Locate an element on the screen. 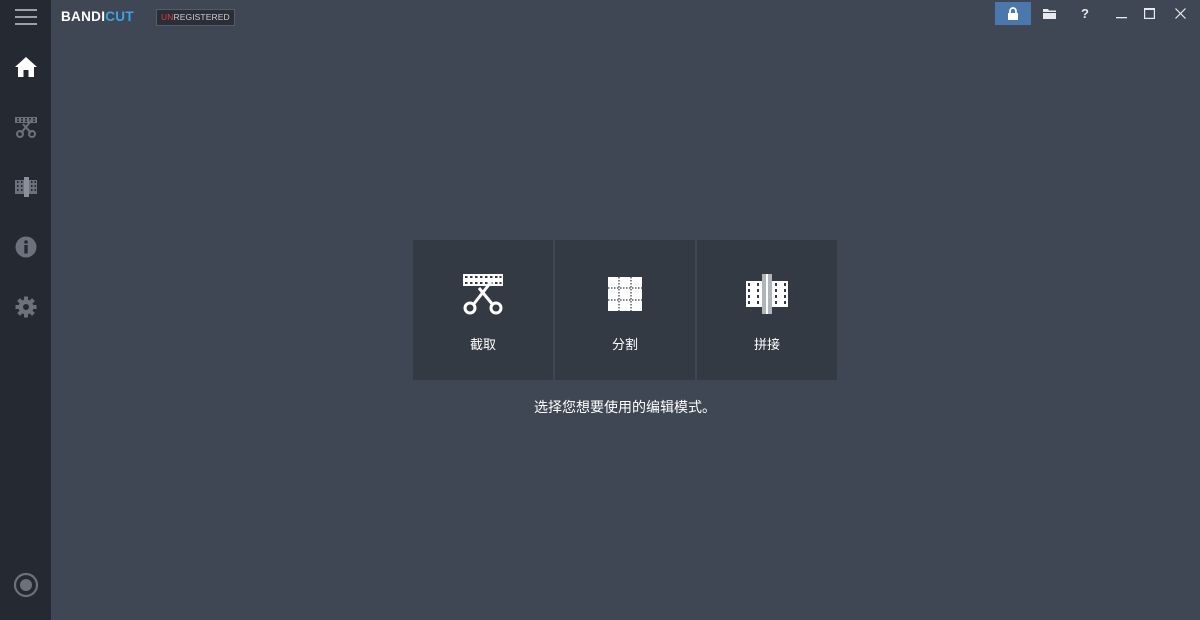  lock-button is located at coordinates (1013, 13).